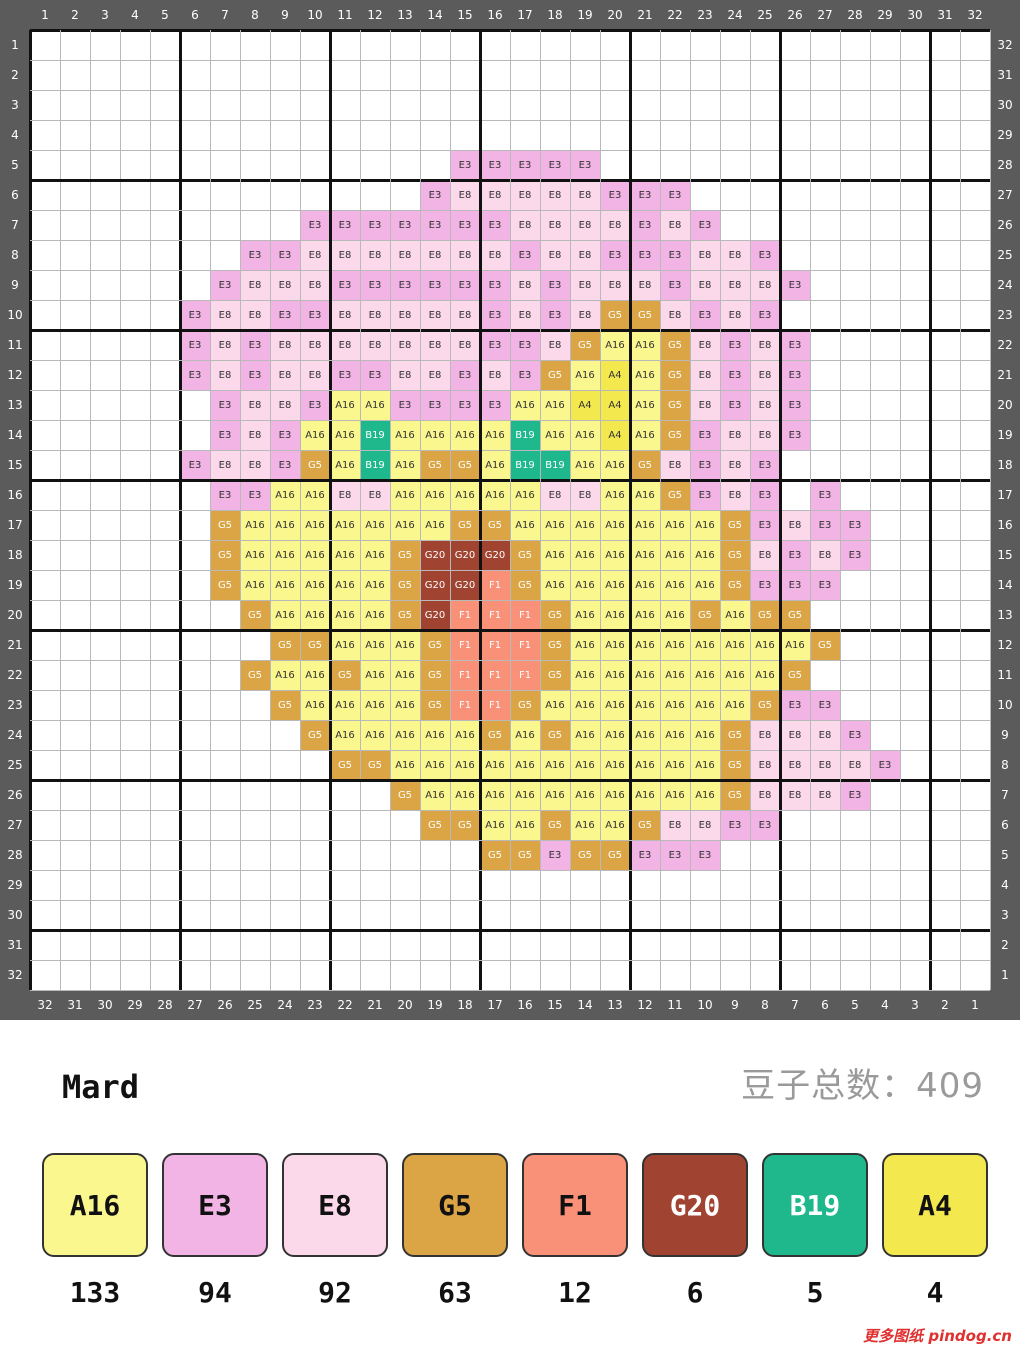 The width and height of the screenshot is (1020, 1352). Describe the element at coordinates (1005, 765) in the screenshot. I see `row-label-right: 8` at that location.